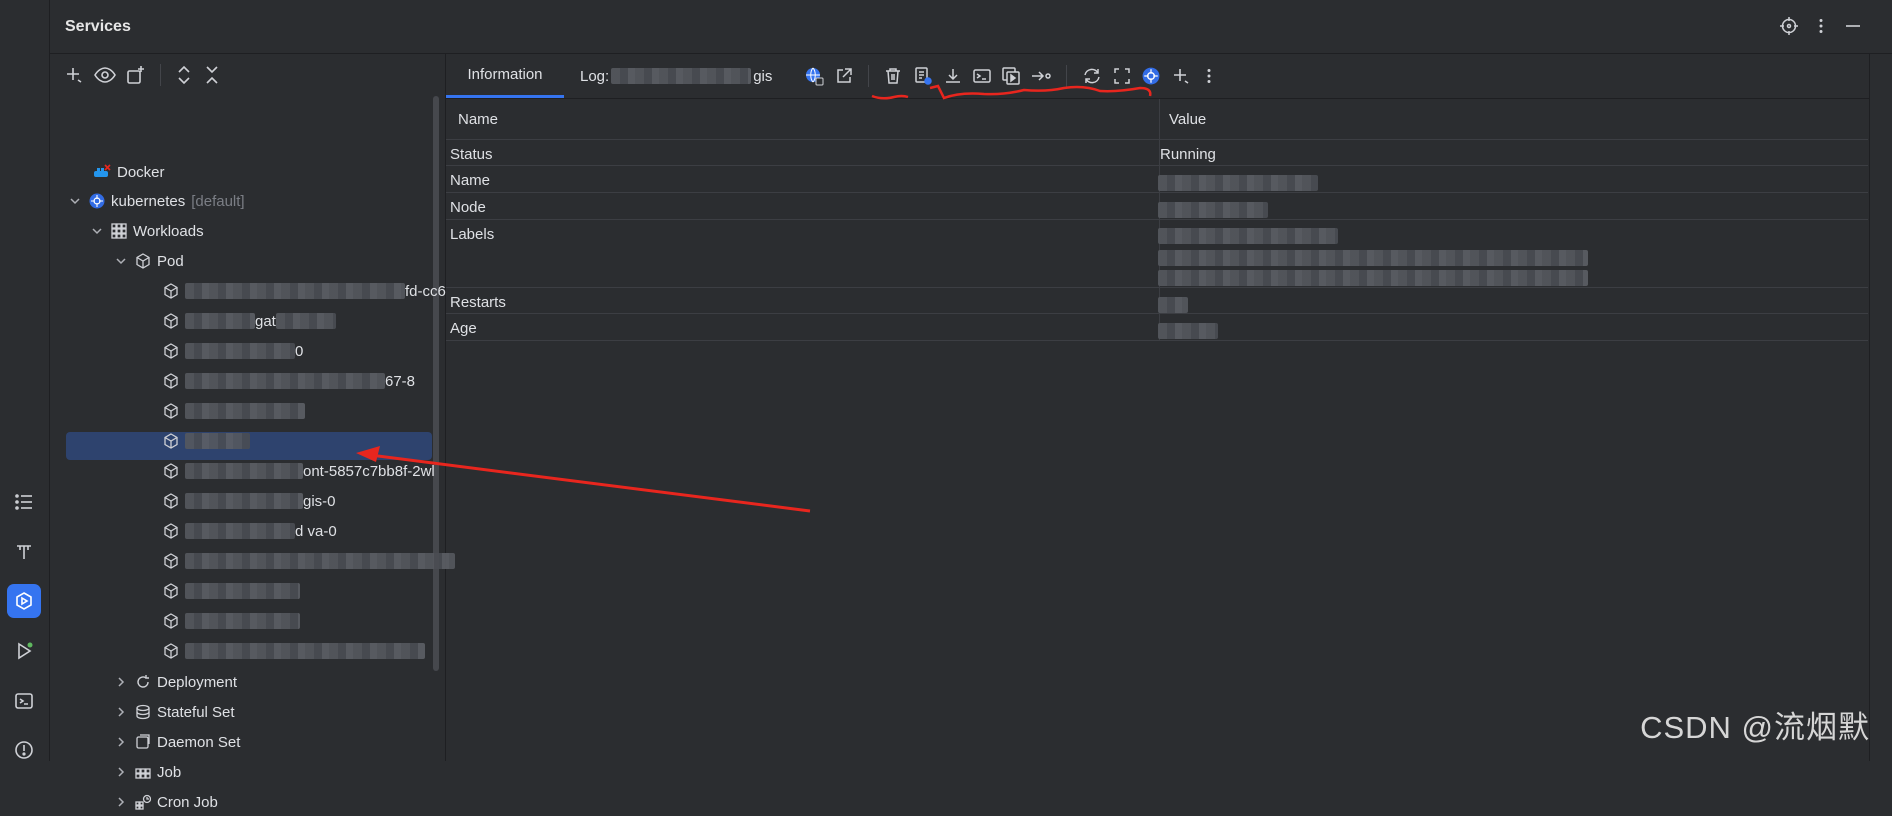 Image resolution: width=1892 pixels, height=816 pixels. Describe the element at coordinates (197, 682) in the screenshot. I see `tree-item-label: Deployment` at that location.